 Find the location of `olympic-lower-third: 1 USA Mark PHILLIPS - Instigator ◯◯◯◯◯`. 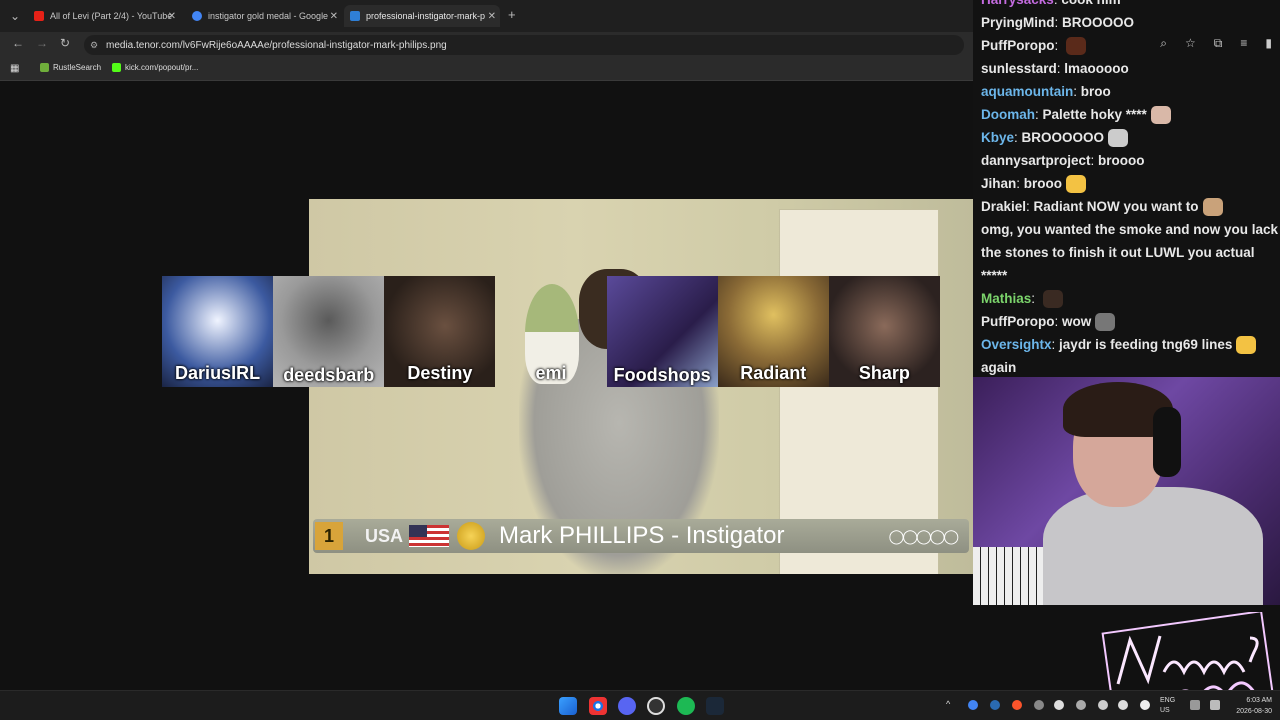

olympic-lower-third: 1 USA Mark PHILLIPS - Instigator ◯◯◯◯◯ is located at coordinates (641, 536).